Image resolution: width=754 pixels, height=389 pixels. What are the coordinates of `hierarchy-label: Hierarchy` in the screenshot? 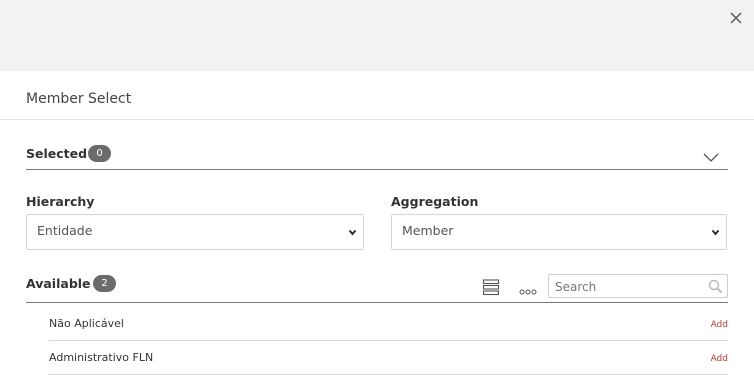 It's located at (60, 201).